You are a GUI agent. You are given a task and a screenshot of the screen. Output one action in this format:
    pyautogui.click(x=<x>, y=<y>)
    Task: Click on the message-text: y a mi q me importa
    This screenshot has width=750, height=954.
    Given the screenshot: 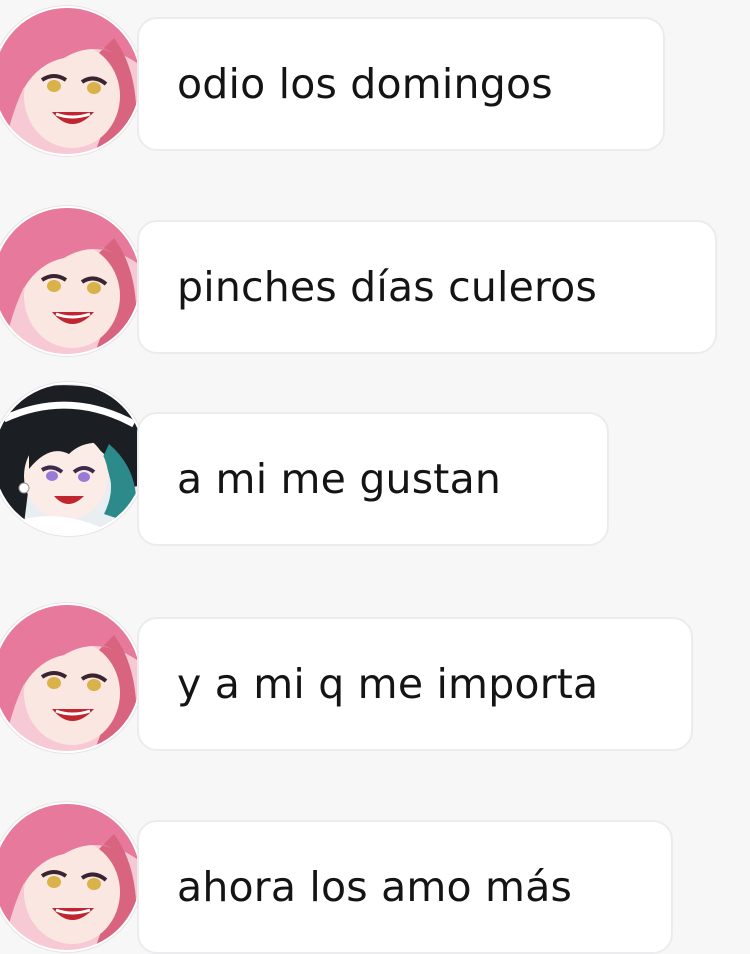 What is the action you would take?
    pyautogui.click(x=388, y=684)
    